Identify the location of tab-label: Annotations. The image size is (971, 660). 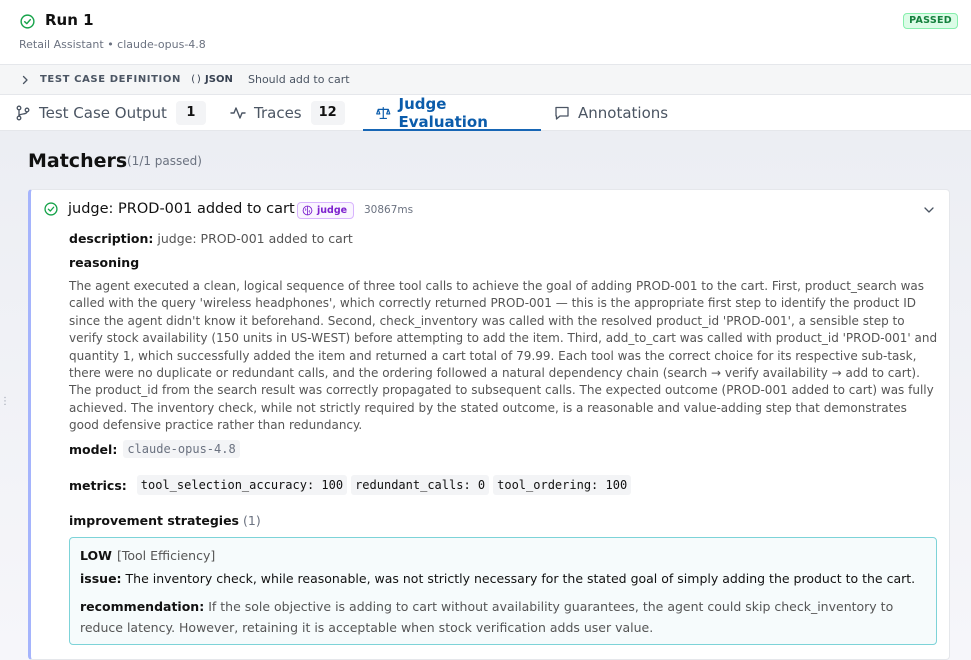
(623, 113).